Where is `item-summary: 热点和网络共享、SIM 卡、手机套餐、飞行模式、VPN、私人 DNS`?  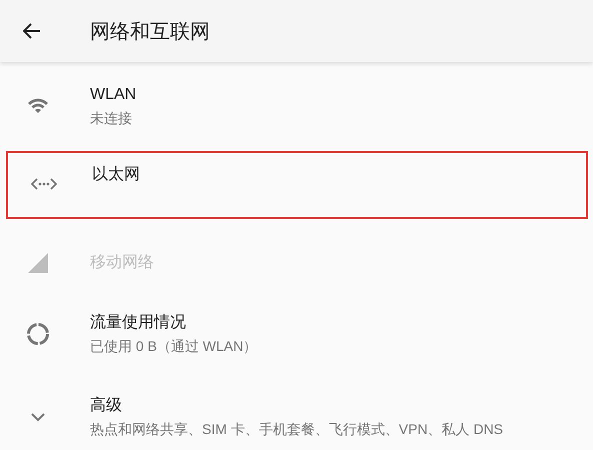
item-summary: 热点和网络共享、SIM 卡、手机套餐、飞行模式、VPN、私人 DNS is located at coordinates (297, 429).